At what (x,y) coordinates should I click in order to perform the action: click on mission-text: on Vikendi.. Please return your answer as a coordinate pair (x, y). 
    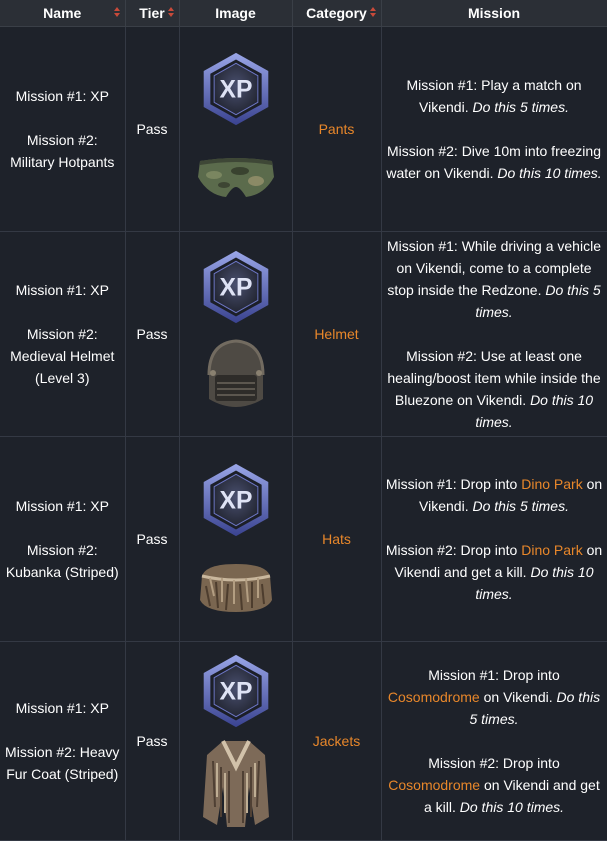
    Looking at the image, I should click on (518, 697).